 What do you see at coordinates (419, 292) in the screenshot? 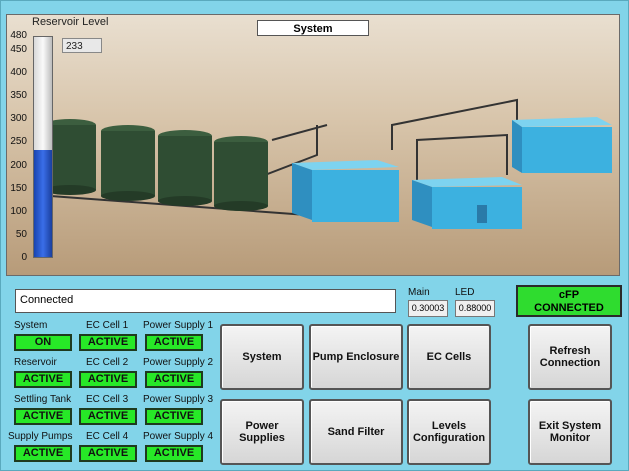
I see `main-label: Main` at bounding box center [419, 292].